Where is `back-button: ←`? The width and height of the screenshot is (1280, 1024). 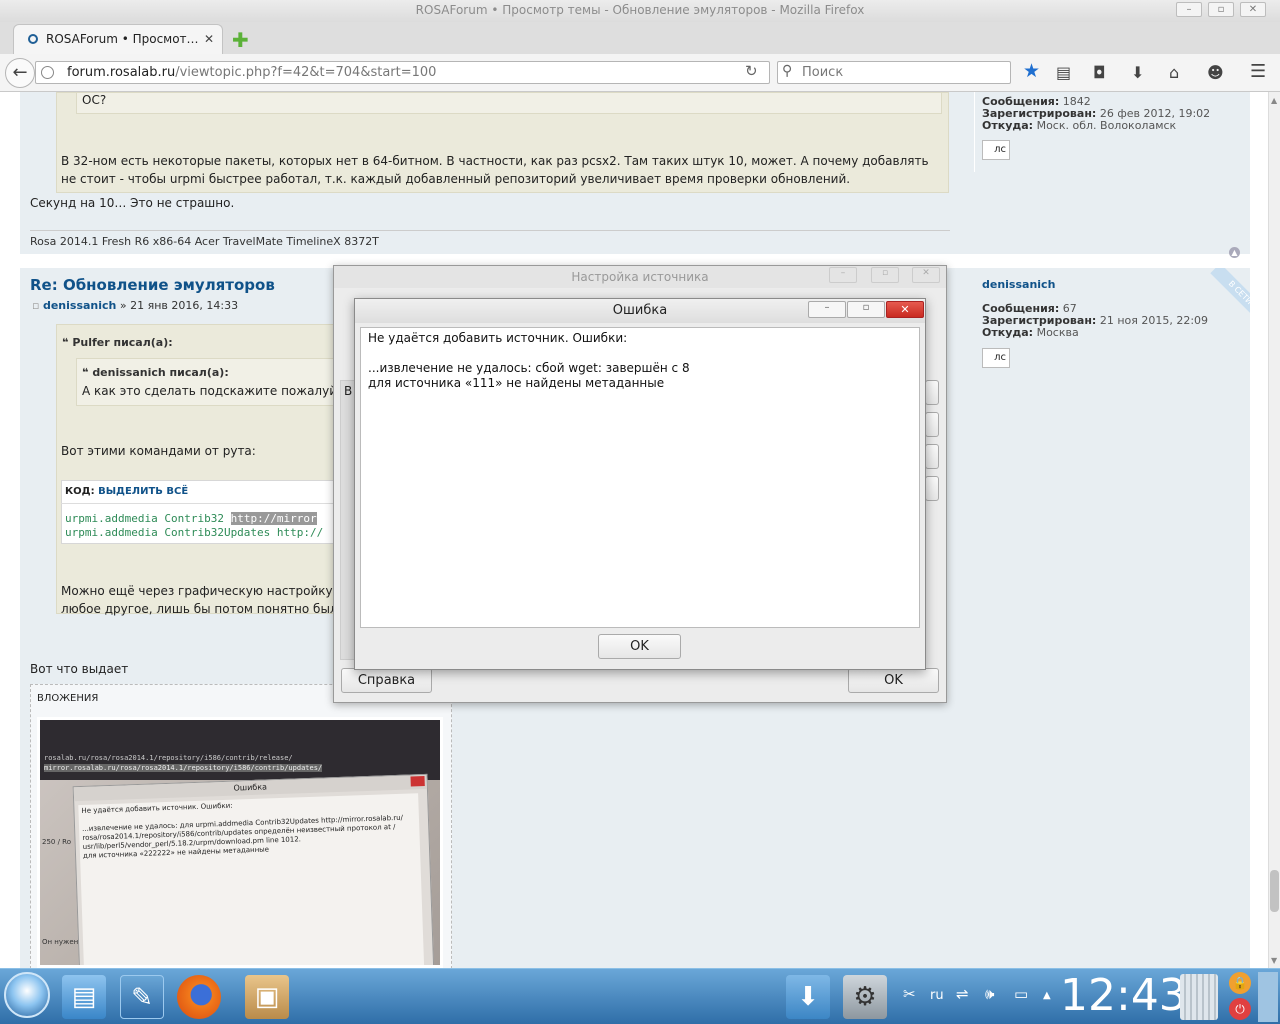
back-button: ← is located at coordinates (20, 73).